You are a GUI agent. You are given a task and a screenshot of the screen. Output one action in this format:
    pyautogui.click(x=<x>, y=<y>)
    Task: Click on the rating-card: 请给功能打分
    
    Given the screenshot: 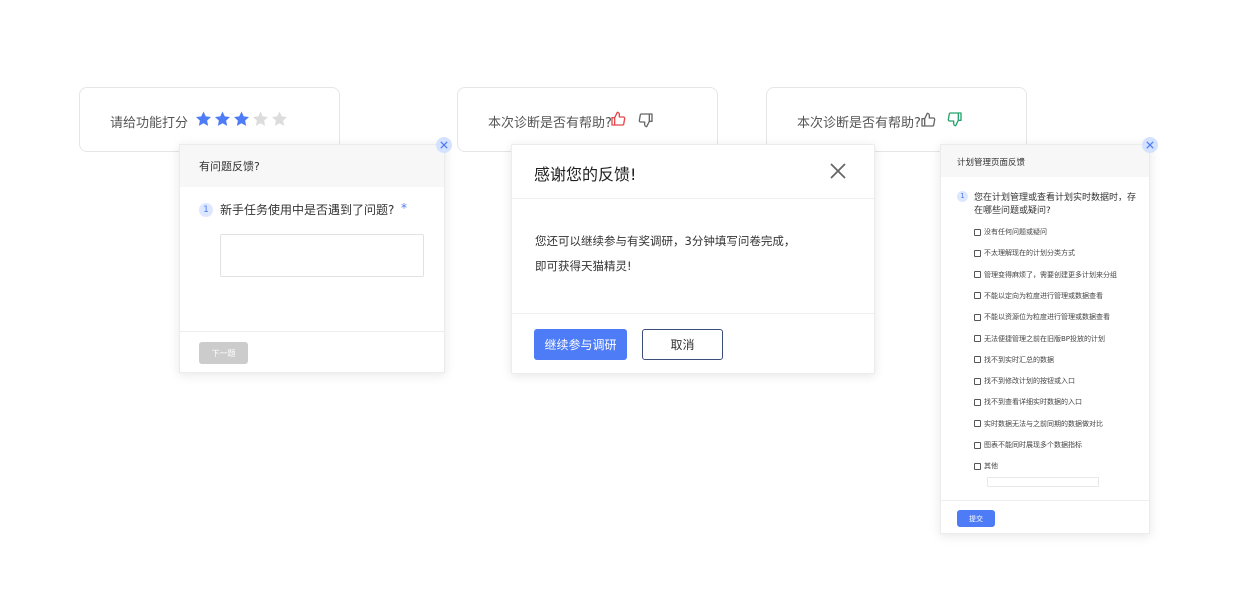 What is the action you would take?
    pyautogui.click(x=209, y=119)
    